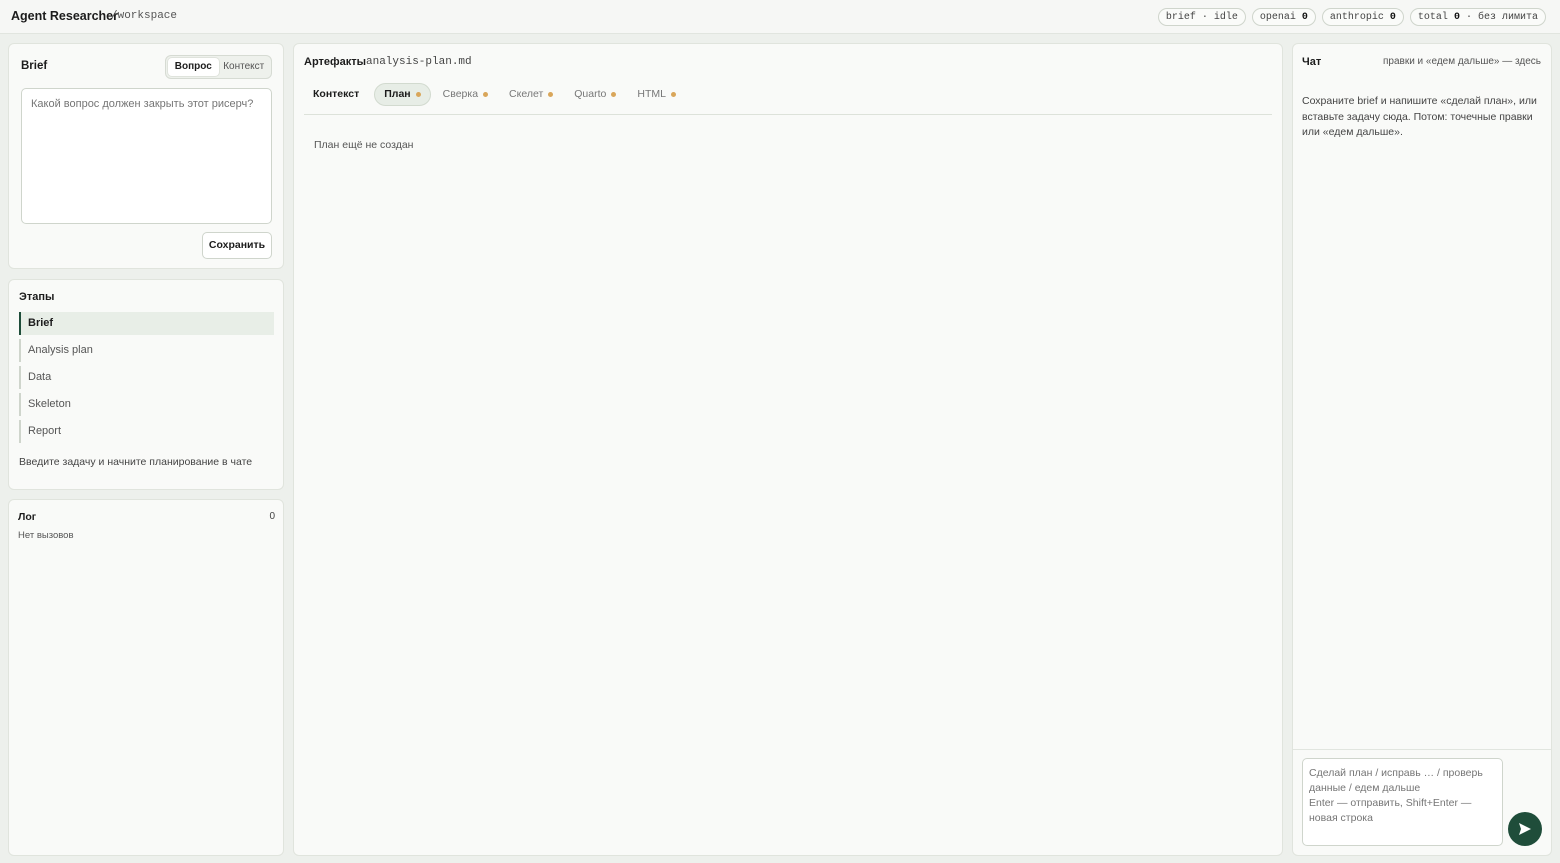  What do you see at coordinates (1461, 61) in the screenshot?
I see `chat-hint: правки и «едем дальше» — здесь` at bounding box center [1461, 61].